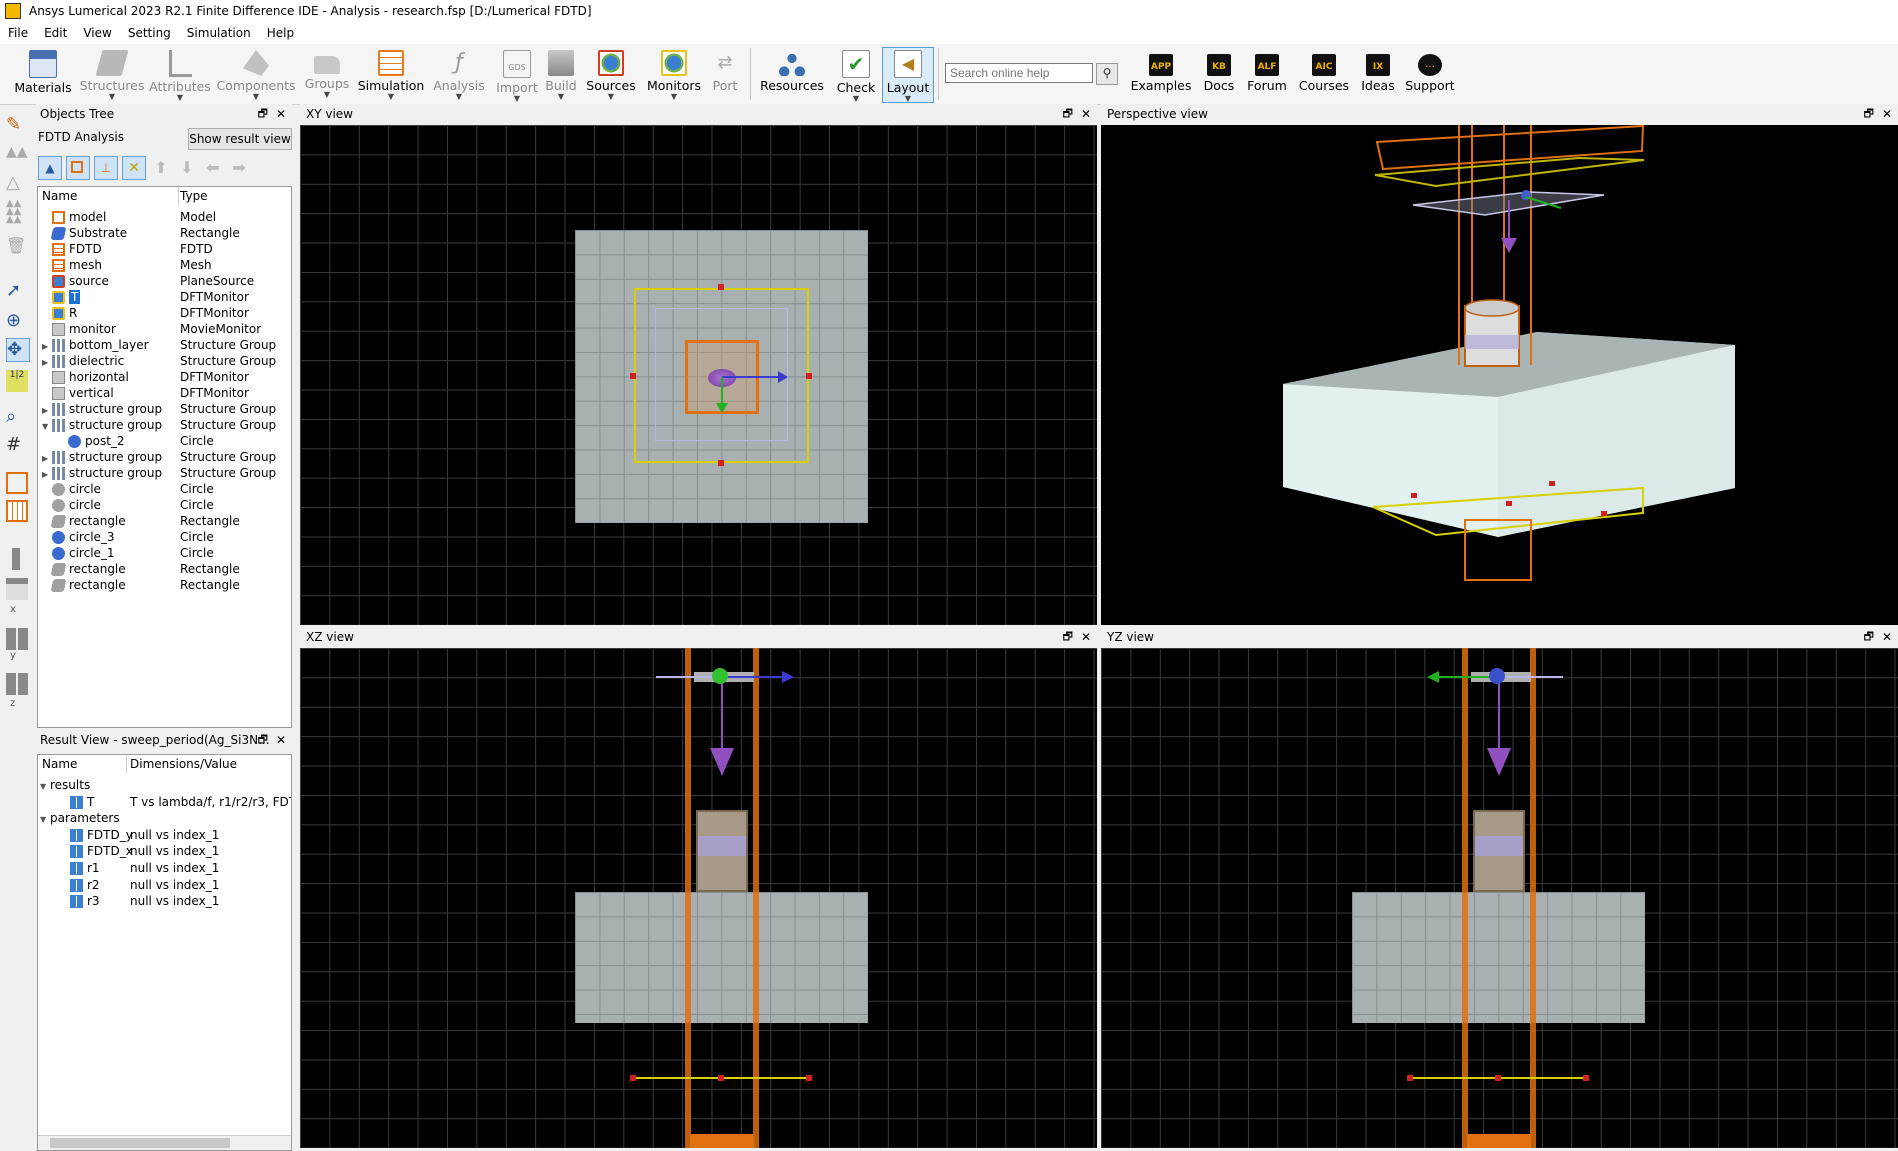 The height and width of the screenshot is (1151, 1898). Describe the element at coordinates (17, 321) in the screenshot. I see `zoom-icon: ⊕` at that location.